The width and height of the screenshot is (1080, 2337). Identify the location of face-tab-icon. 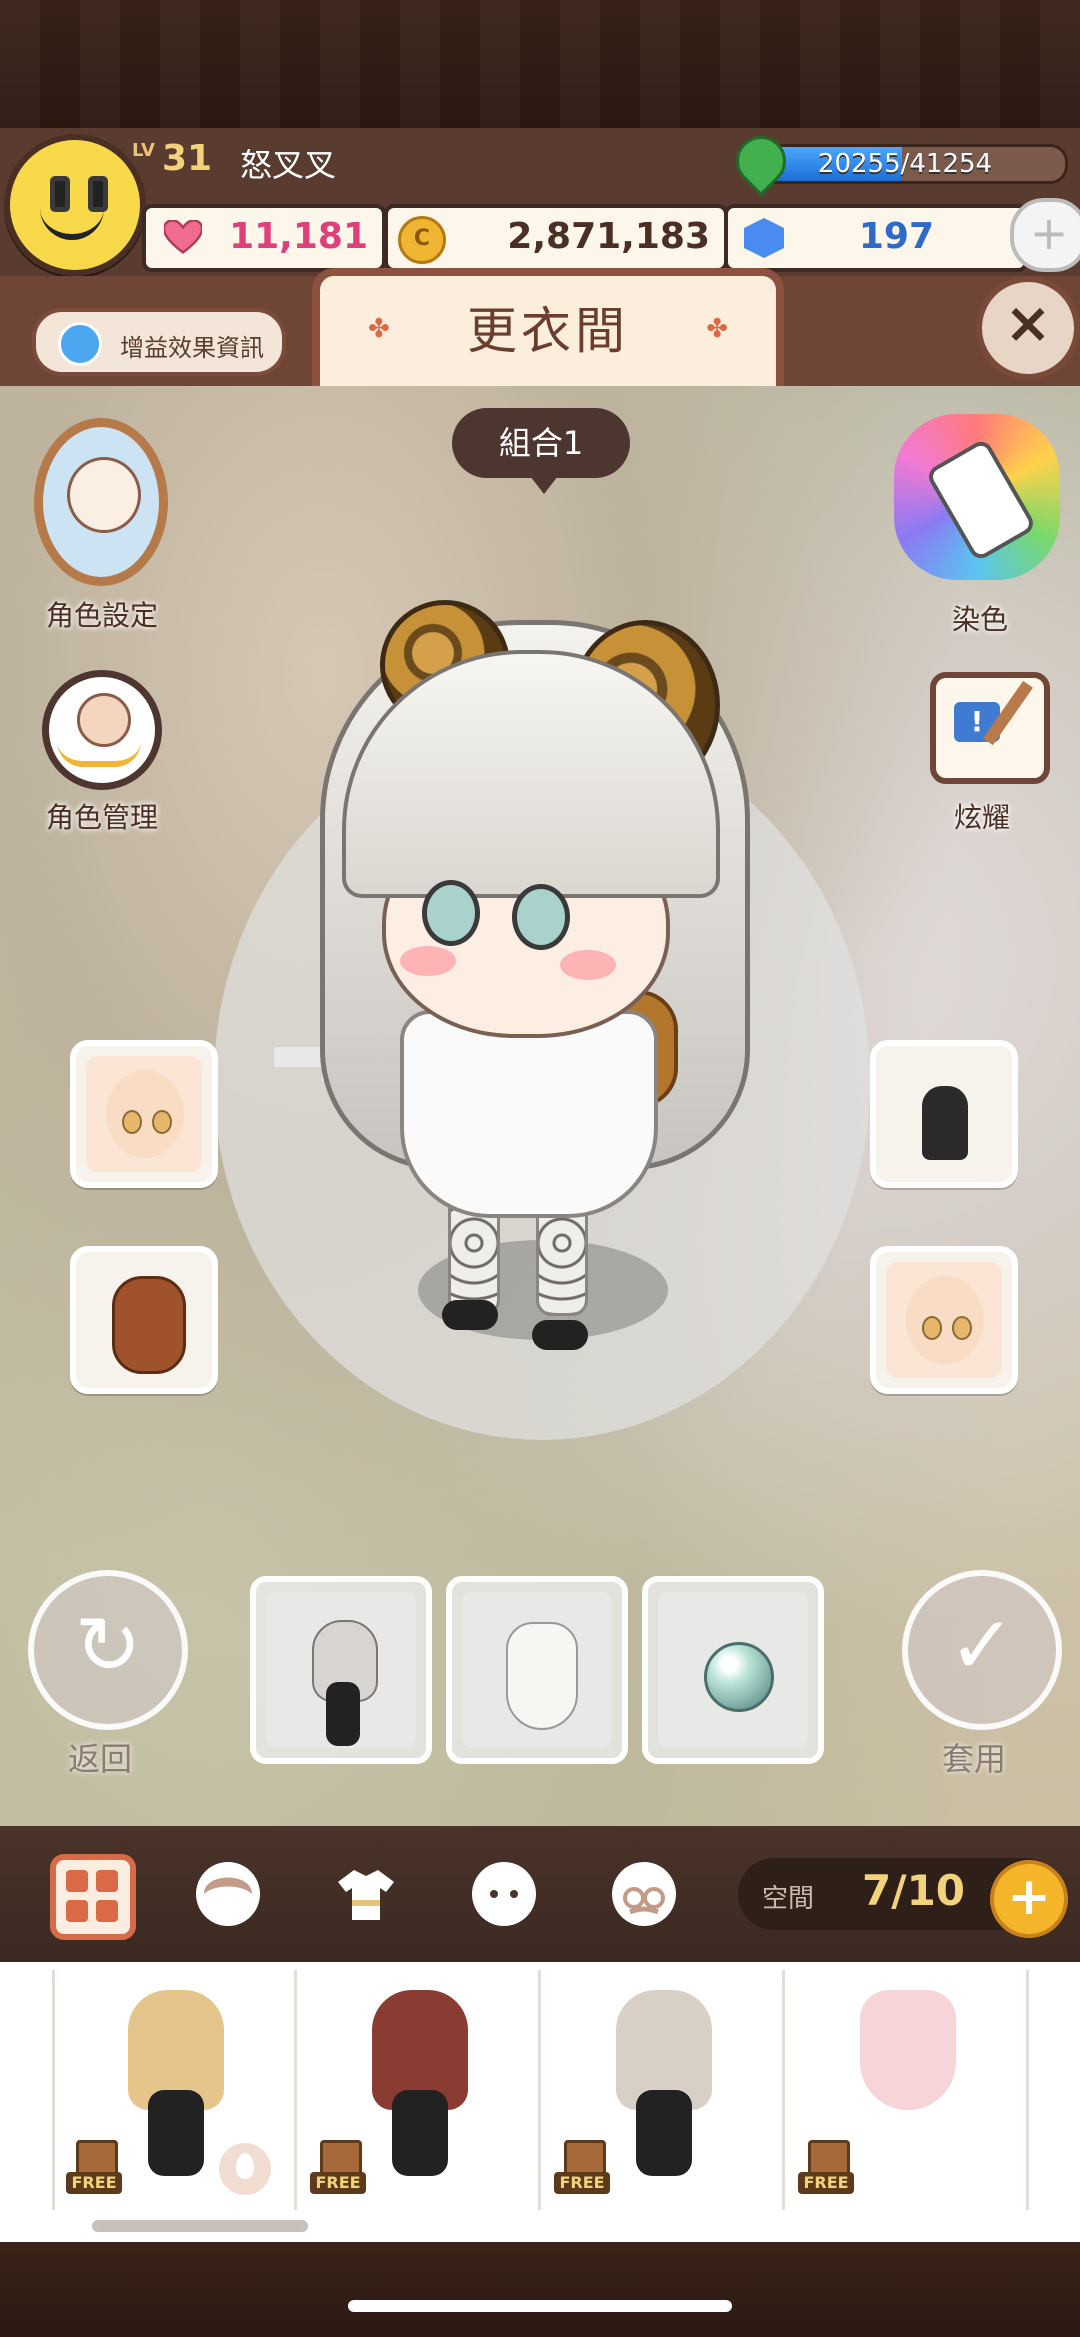
(504, 1894).